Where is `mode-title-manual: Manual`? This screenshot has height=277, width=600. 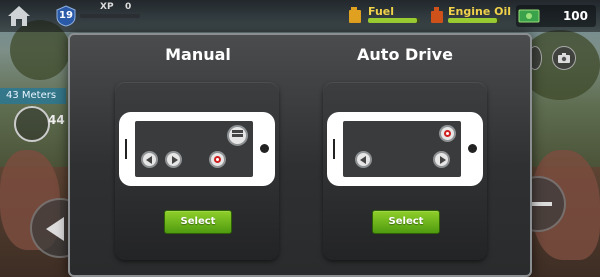 mode-title-manual: Manual is located at coordinates (198, 54).